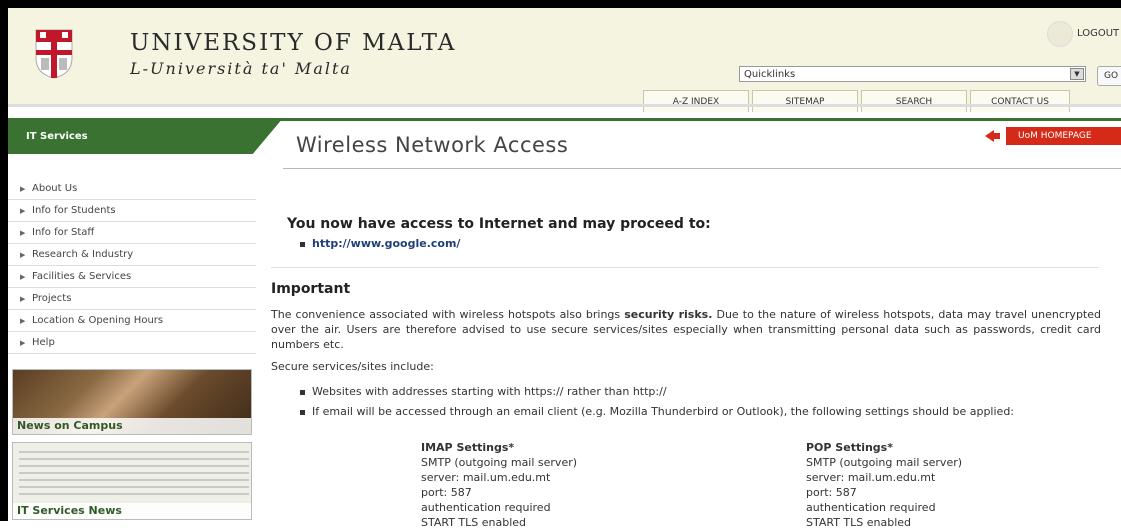 This screenshot has width=1121, height=530. I want to click on content-divider, so click(685, 267).